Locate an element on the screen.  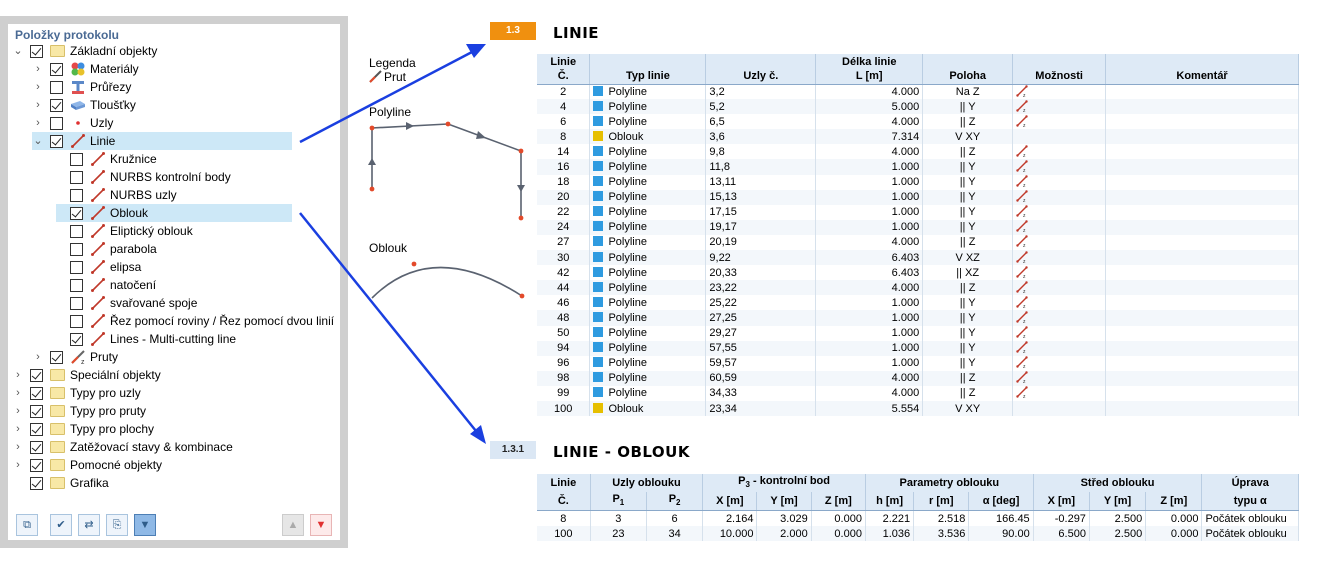
tree-item: Lines - Multi-cutting line is located at coordinates (192, 339).